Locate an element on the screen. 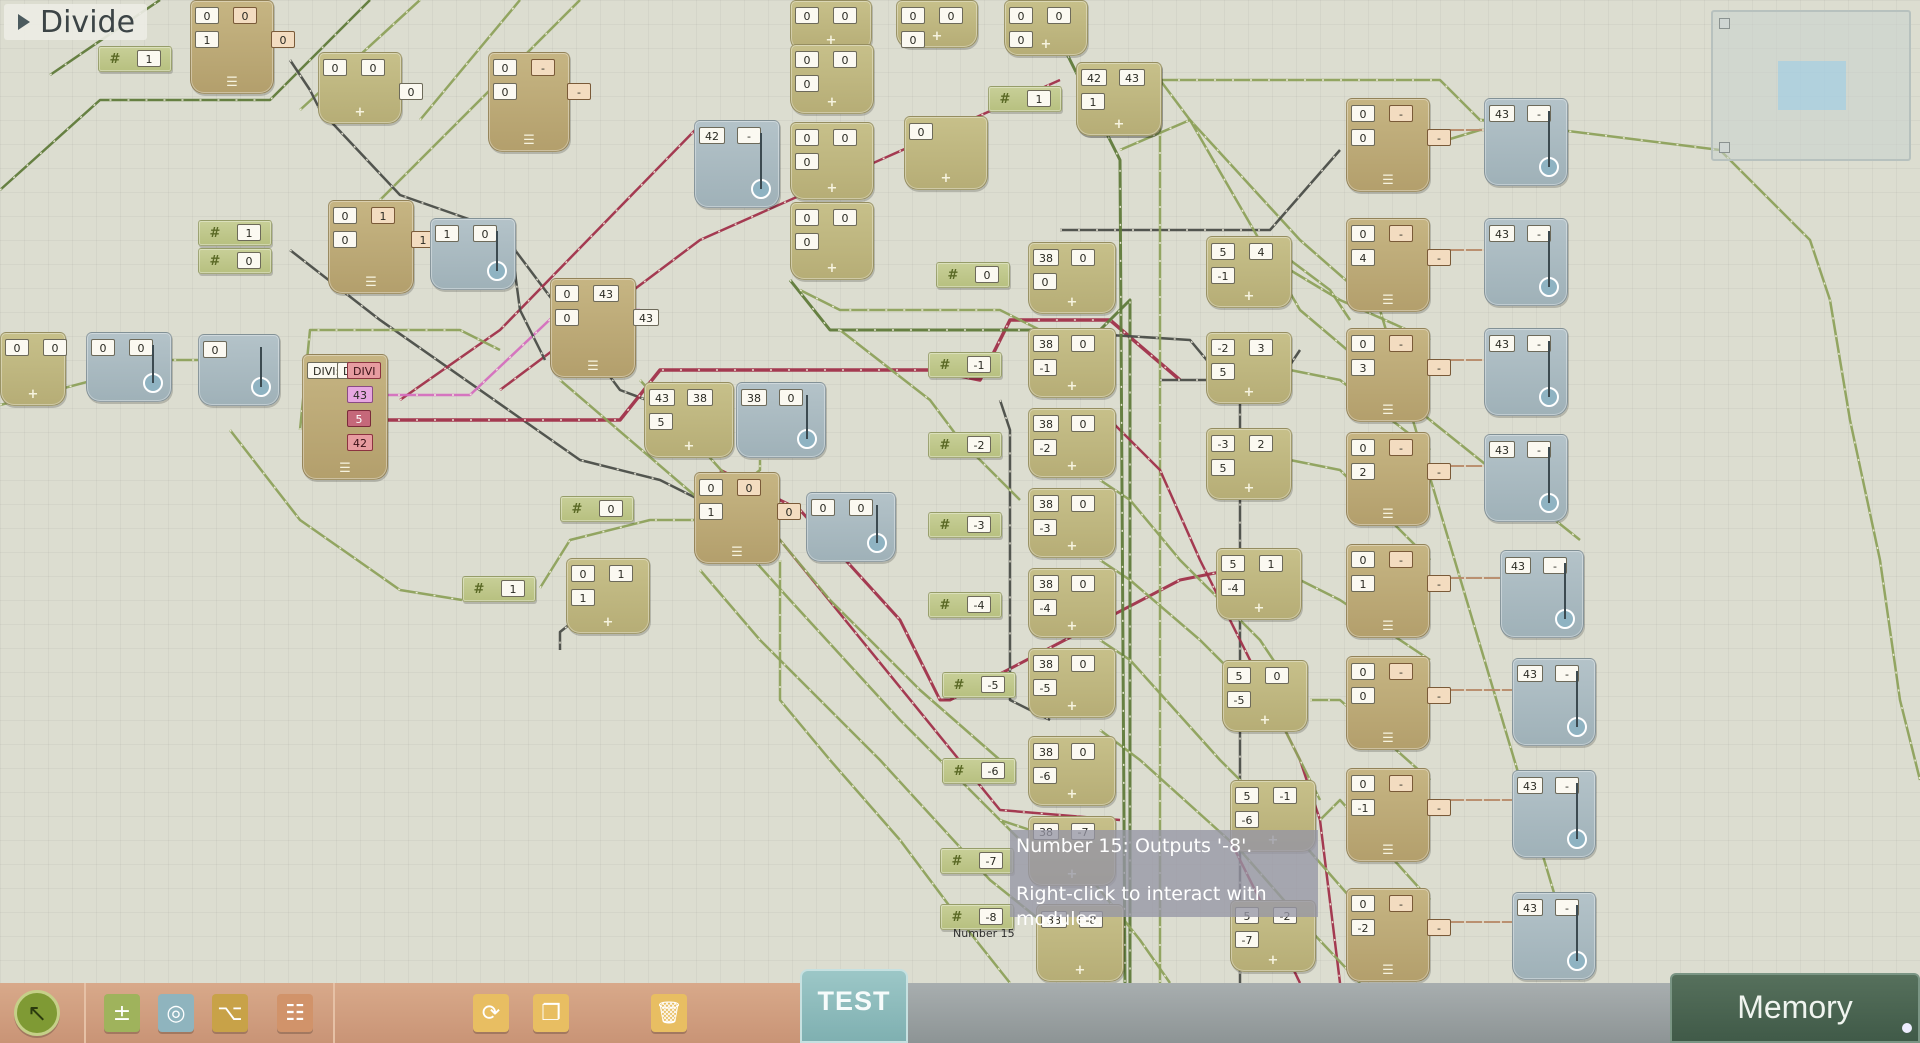  module-port-value: -6 is located at coordinates (993, 770).